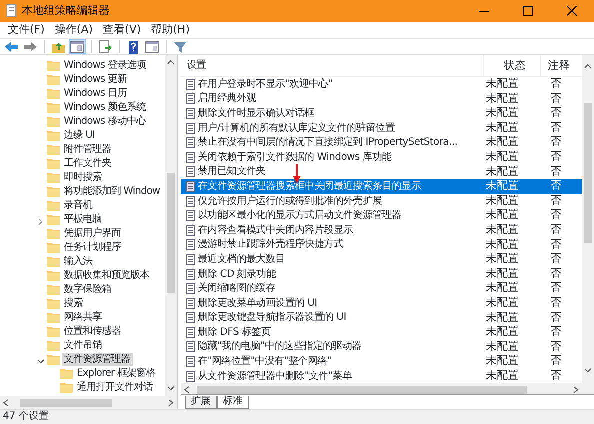 The image size is (594, 424). What do you see at coordinates (201, 402) in the screenshot?
I see `tab: 扩展` at bounding box center [201, 402].